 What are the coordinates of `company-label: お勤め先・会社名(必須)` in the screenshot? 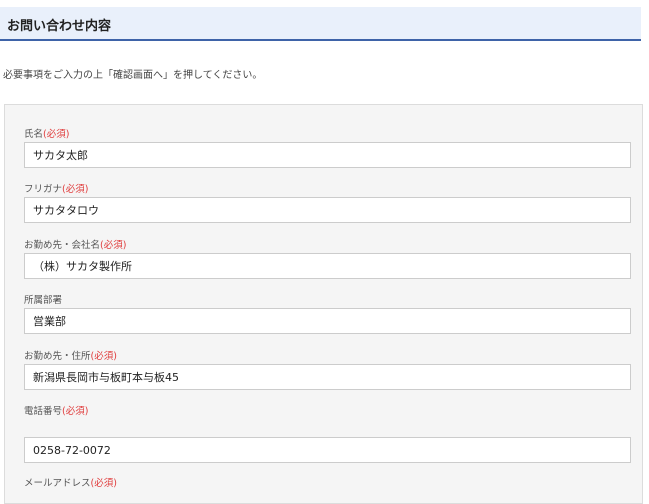 It's located at (75, 244).